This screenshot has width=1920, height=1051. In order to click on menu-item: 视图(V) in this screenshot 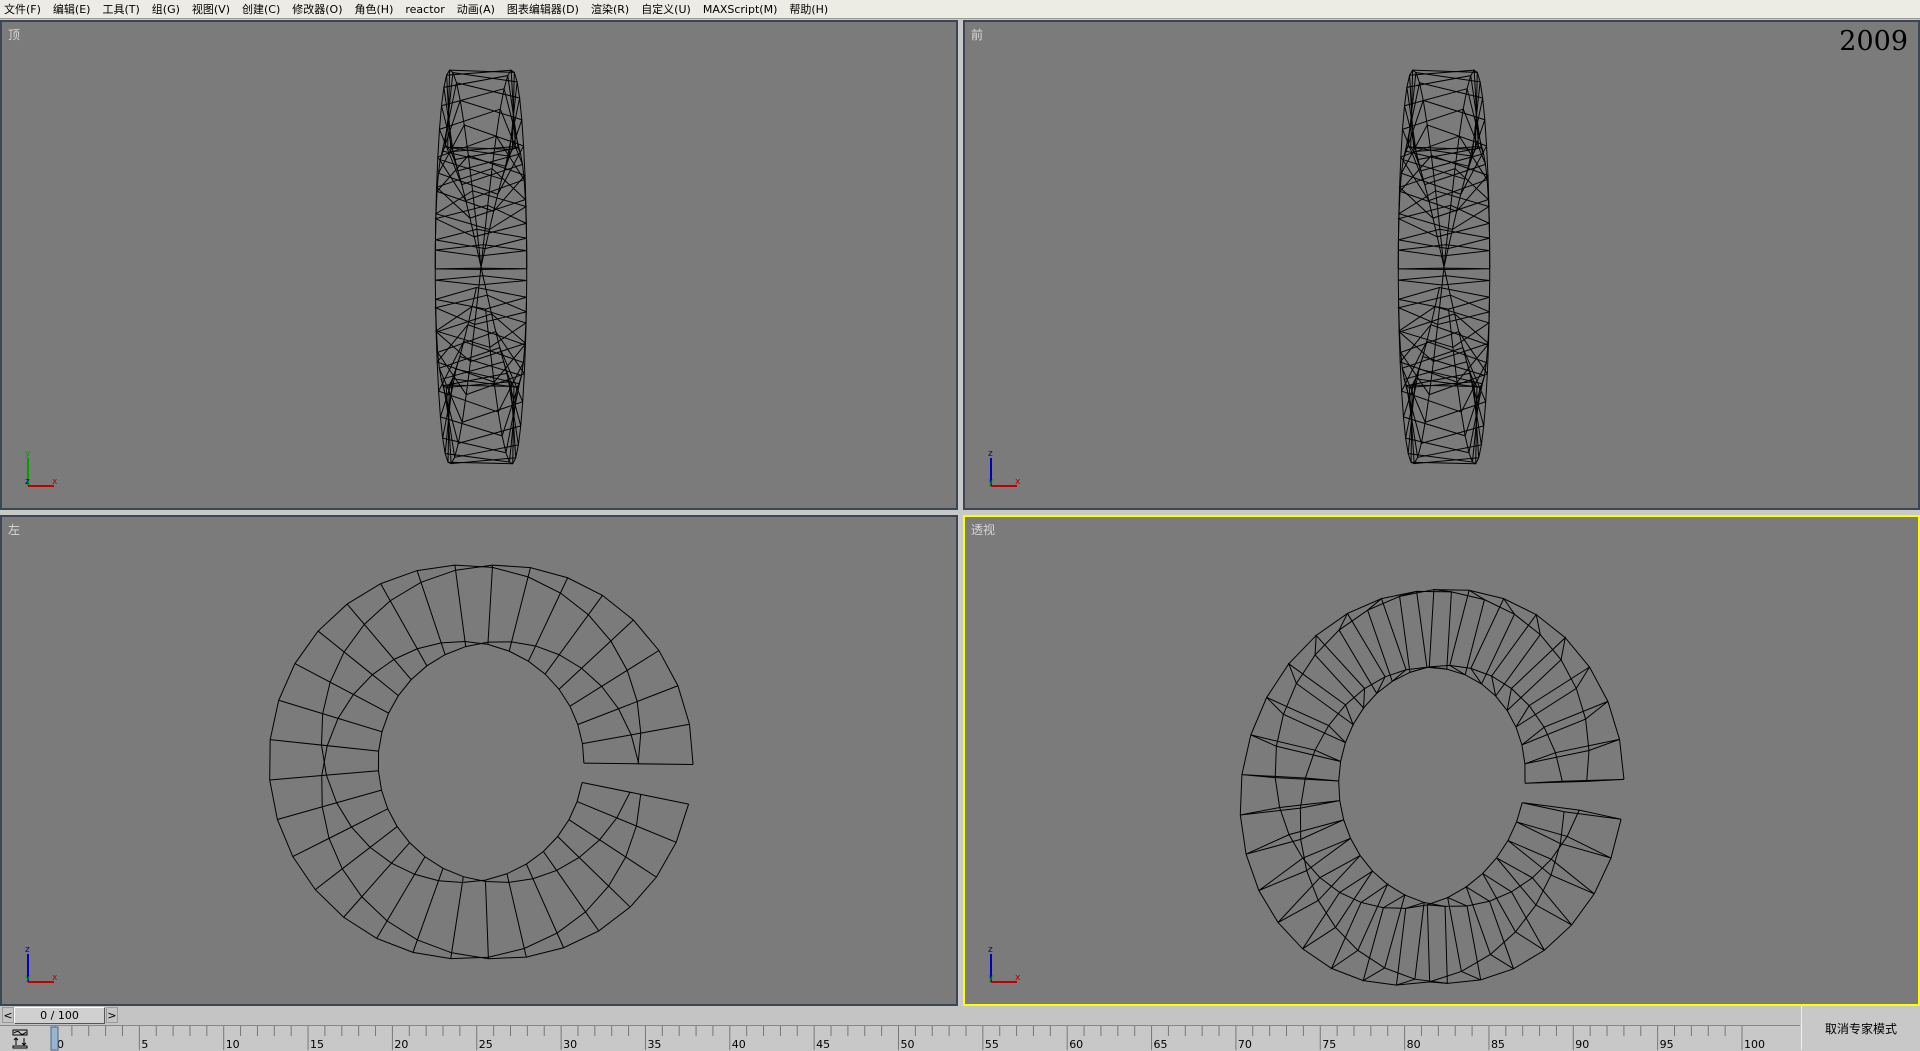, I will do `click(211, 9)`.